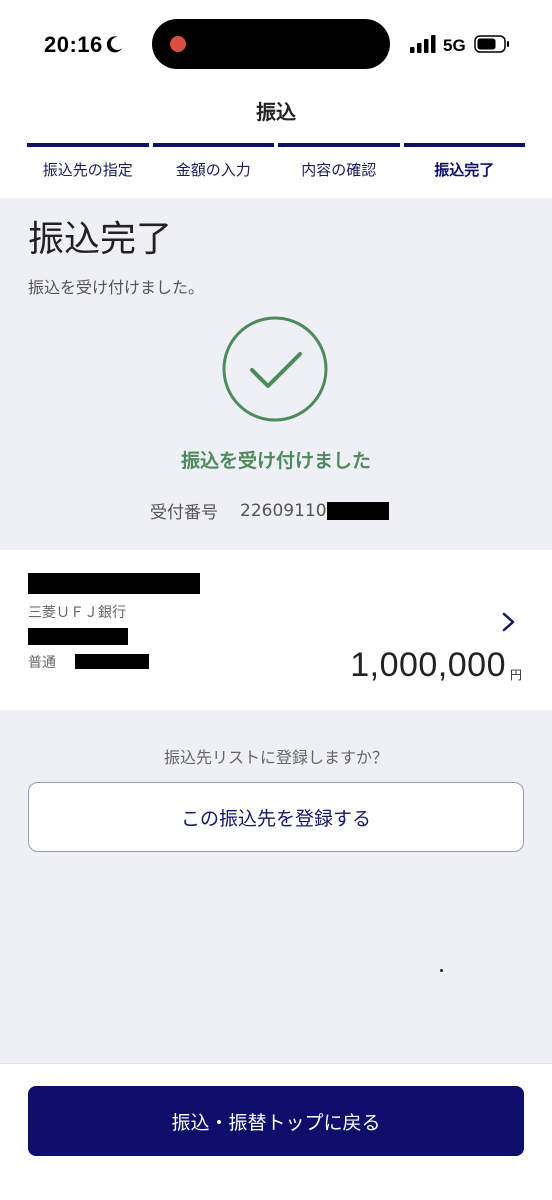 The image size is (552, 1200). What do you see at coordinates (339, 170) in the screenshot?
I see `step-confirm: 内容の確認` at bounding box center [339, 170].